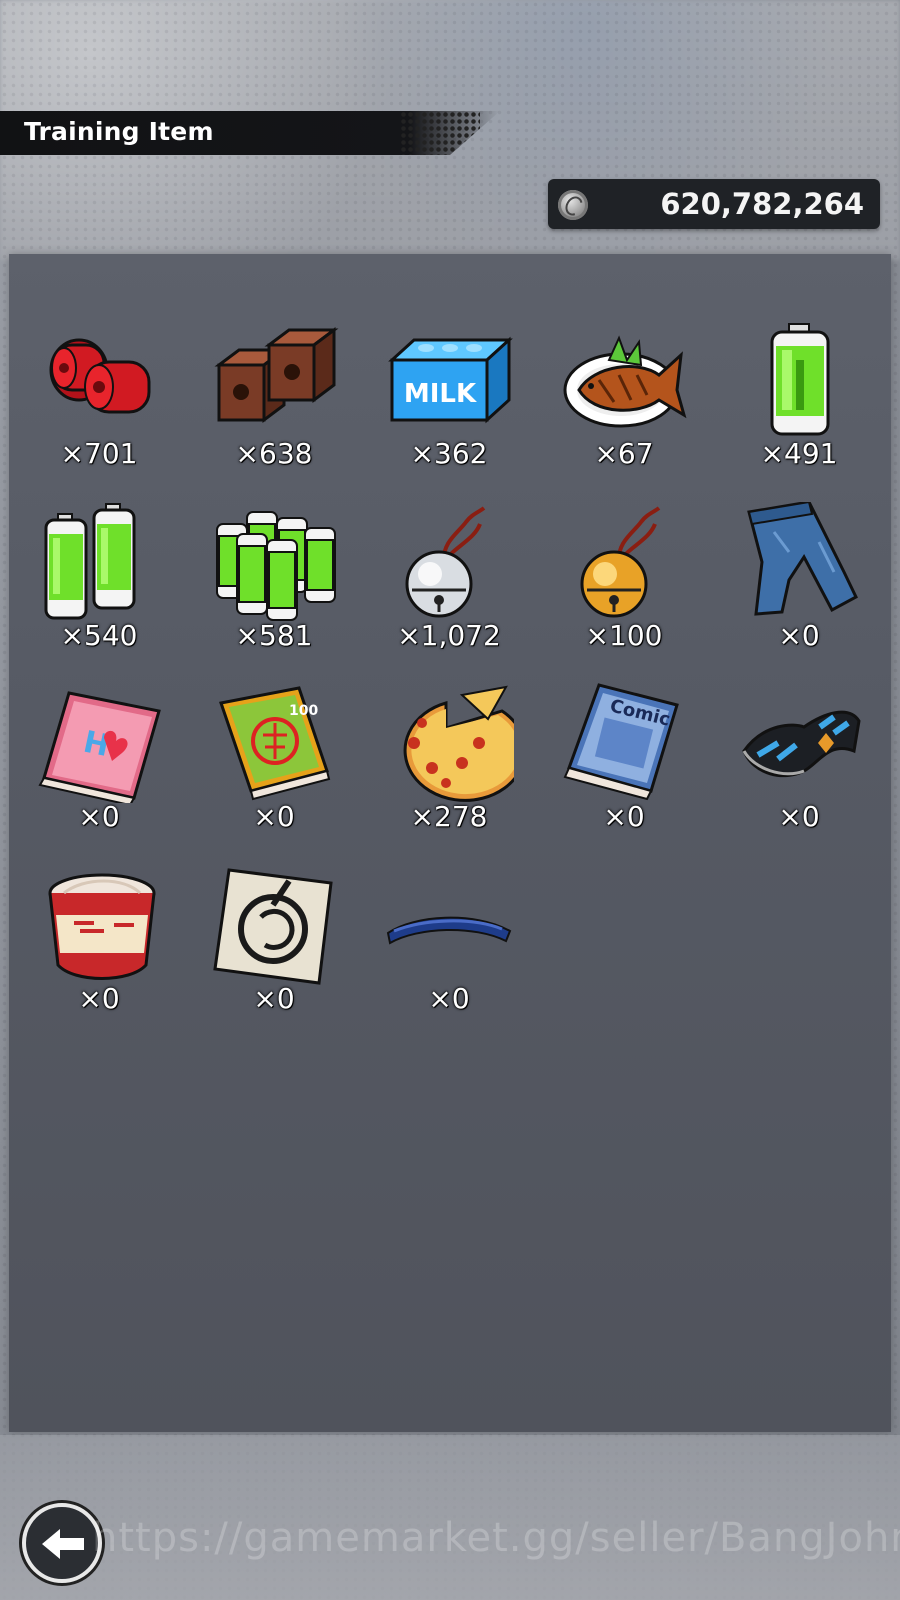  Describe the element at coordinates (303, 711) in the screenshot. I see `book-number-label: 100` at that location.